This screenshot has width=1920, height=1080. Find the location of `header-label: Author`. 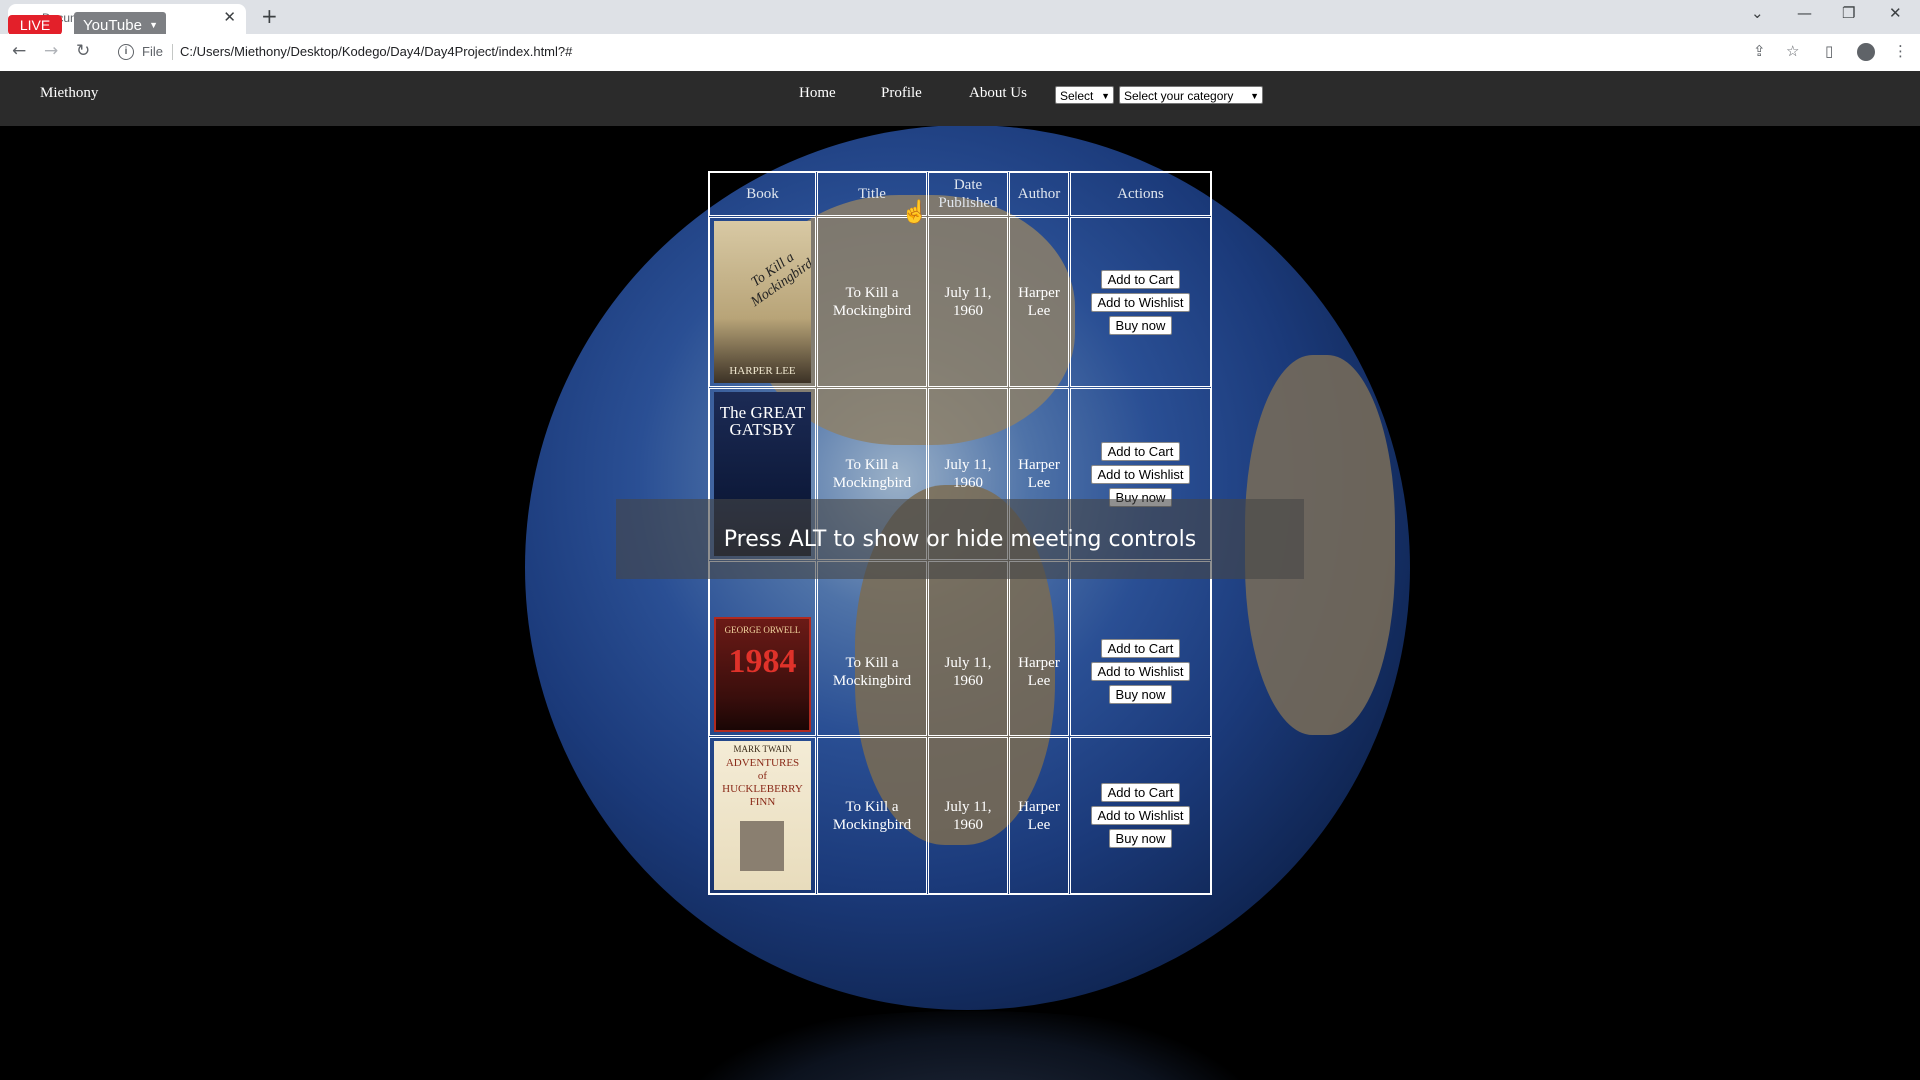

header-label: Author is located at coordinates (1039, 194).